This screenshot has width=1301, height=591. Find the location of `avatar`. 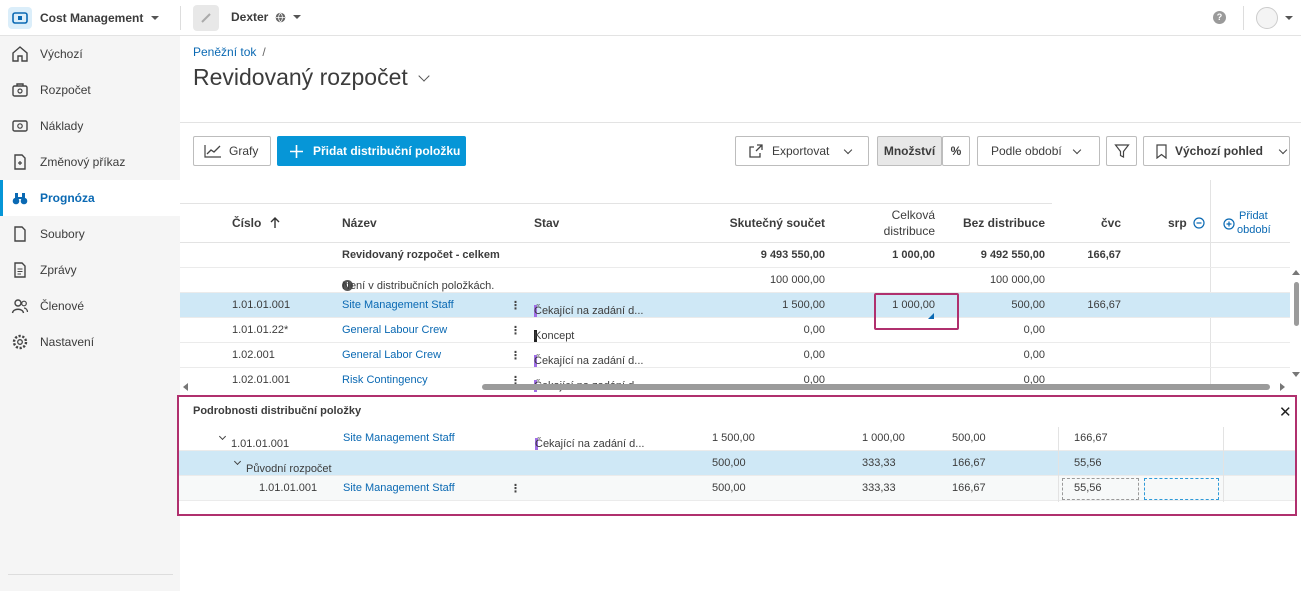

avatar is located at coordinates (1267, 18).